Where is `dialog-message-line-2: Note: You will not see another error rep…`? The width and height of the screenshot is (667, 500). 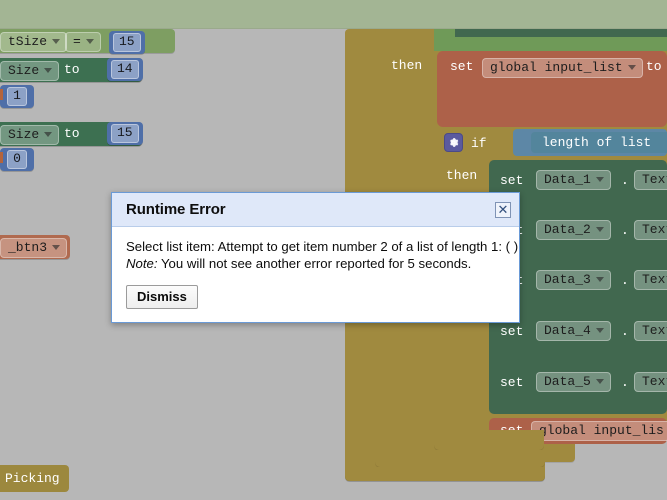 dialog-message-line-2: Note: You will not see another error rep… is located at coordinates (315, 263).